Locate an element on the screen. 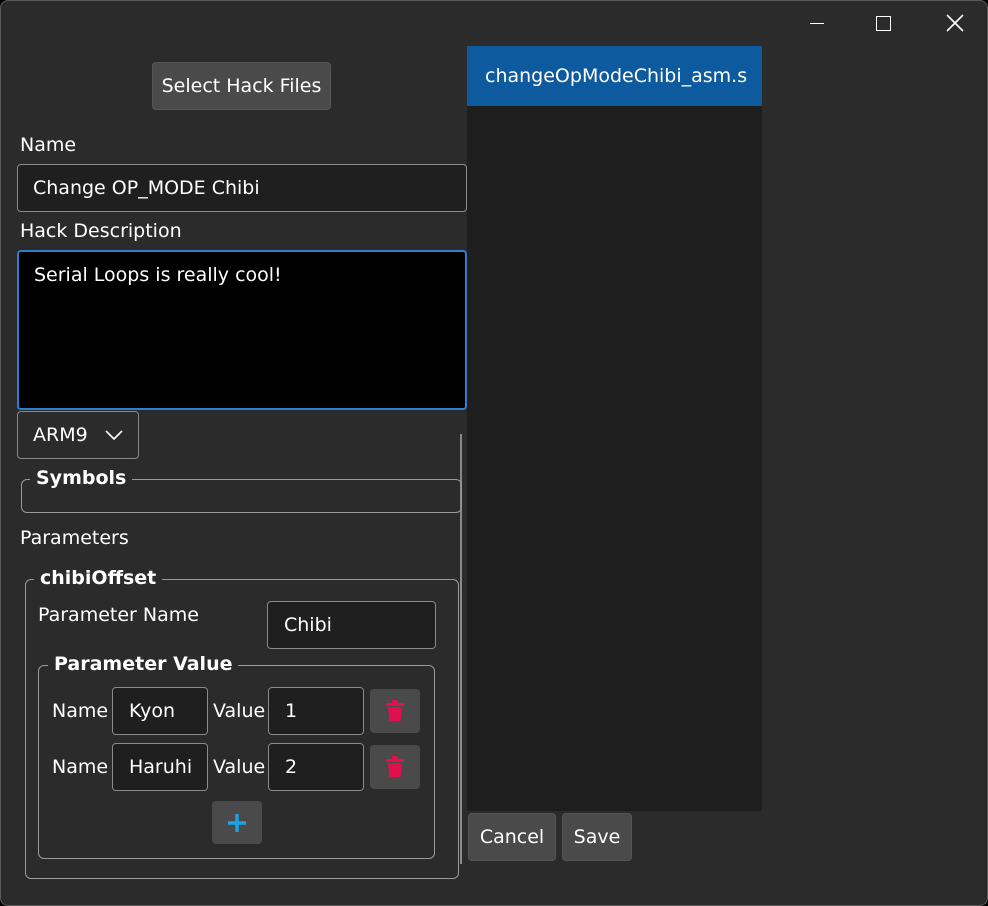  maximize-button is located at coordinates (883, 23).